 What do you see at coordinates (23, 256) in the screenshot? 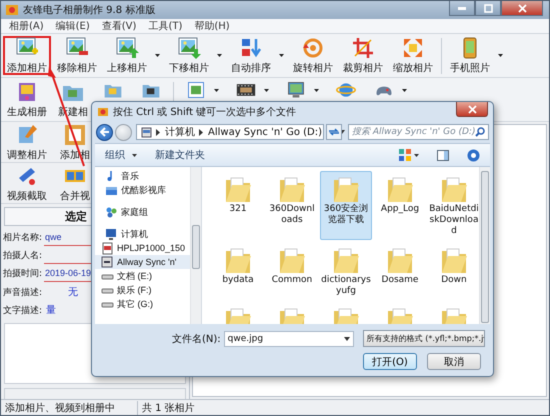
I see `field-label: 拍摄人名:` at bounding box center [23, 256].